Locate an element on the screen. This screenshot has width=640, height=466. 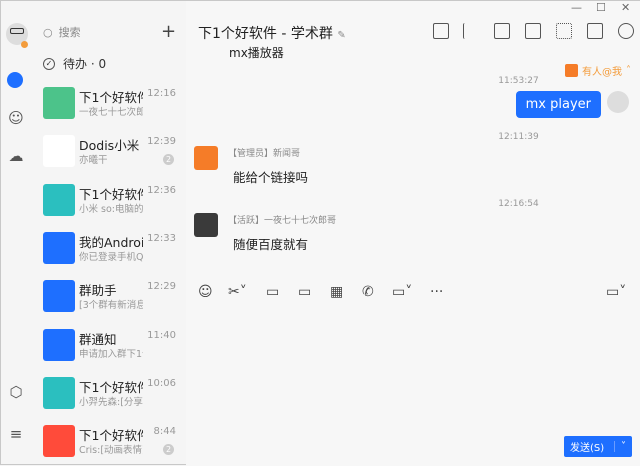
message-preview: Cris:[动画表情] is located at coordinates (111, 451).